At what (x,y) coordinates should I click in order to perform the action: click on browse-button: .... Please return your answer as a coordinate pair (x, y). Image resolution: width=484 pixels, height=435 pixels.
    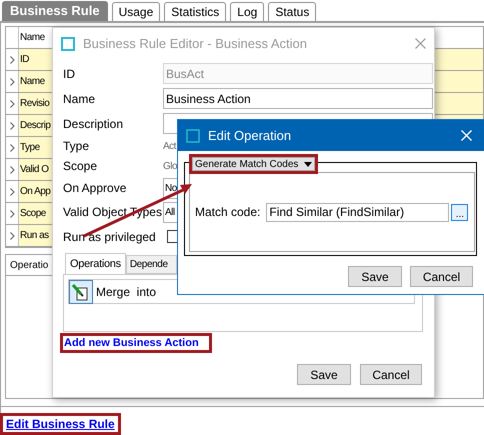
    Looking at the image, I should click on (459, 212).